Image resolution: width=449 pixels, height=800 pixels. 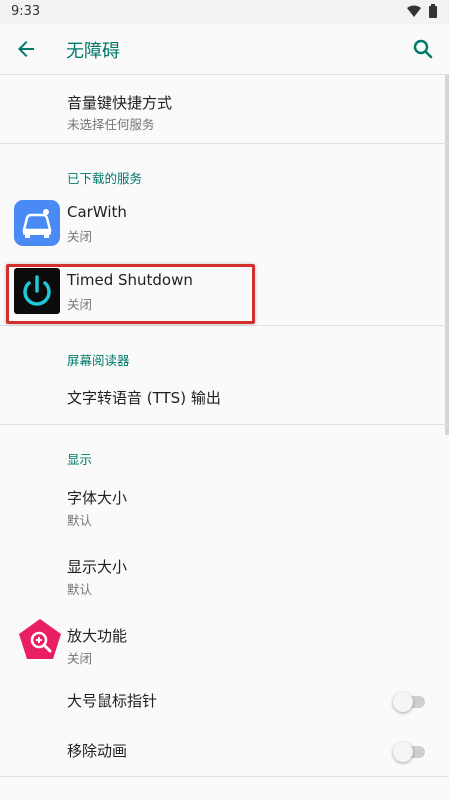 What do you see at coordinates (224, 347) in the screenshot?
I see `screen-reader-header: 屏幕阅读器` at bounding box center [224, 347].